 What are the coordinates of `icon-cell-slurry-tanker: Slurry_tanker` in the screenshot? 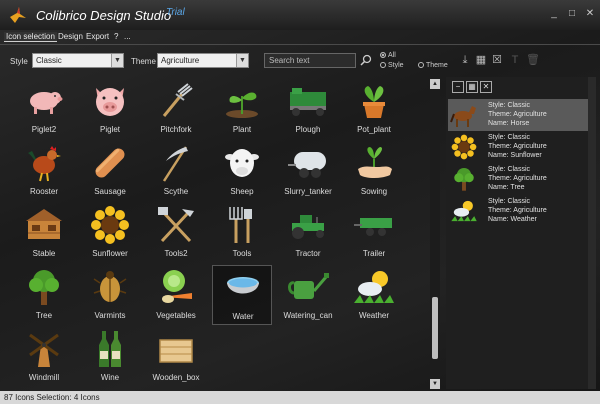 It's located at (308, 171).